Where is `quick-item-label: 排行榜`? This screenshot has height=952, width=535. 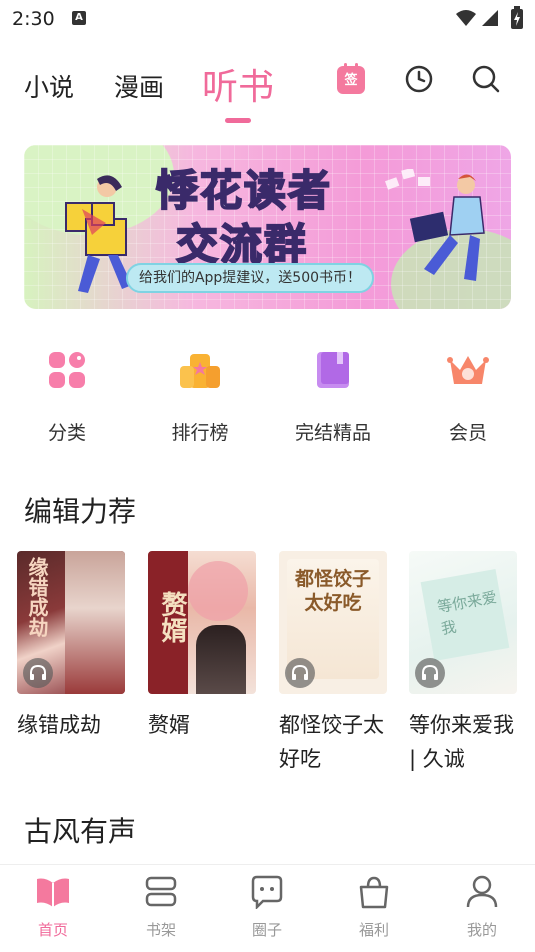 quick-item-label: 排行榜 is located at coordinates (200, 433).